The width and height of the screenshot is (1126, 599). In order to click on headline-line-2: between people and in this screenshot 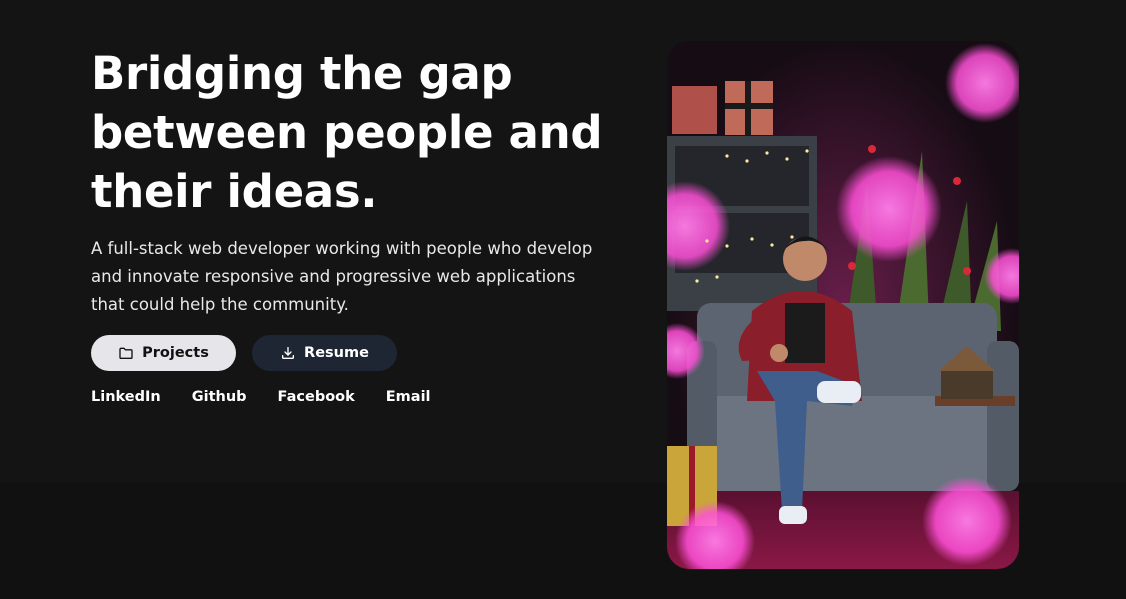, I will do `click(347, 132)`.